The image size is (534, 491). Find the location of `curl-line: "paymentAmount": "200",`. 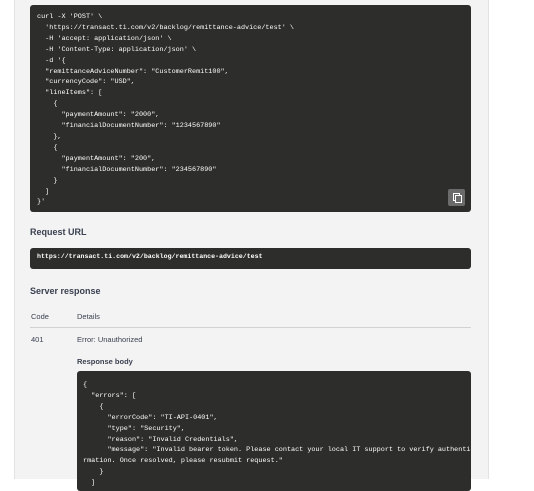

curl-line: "paymentAmount": "200", is located at coordinates (96, 158).